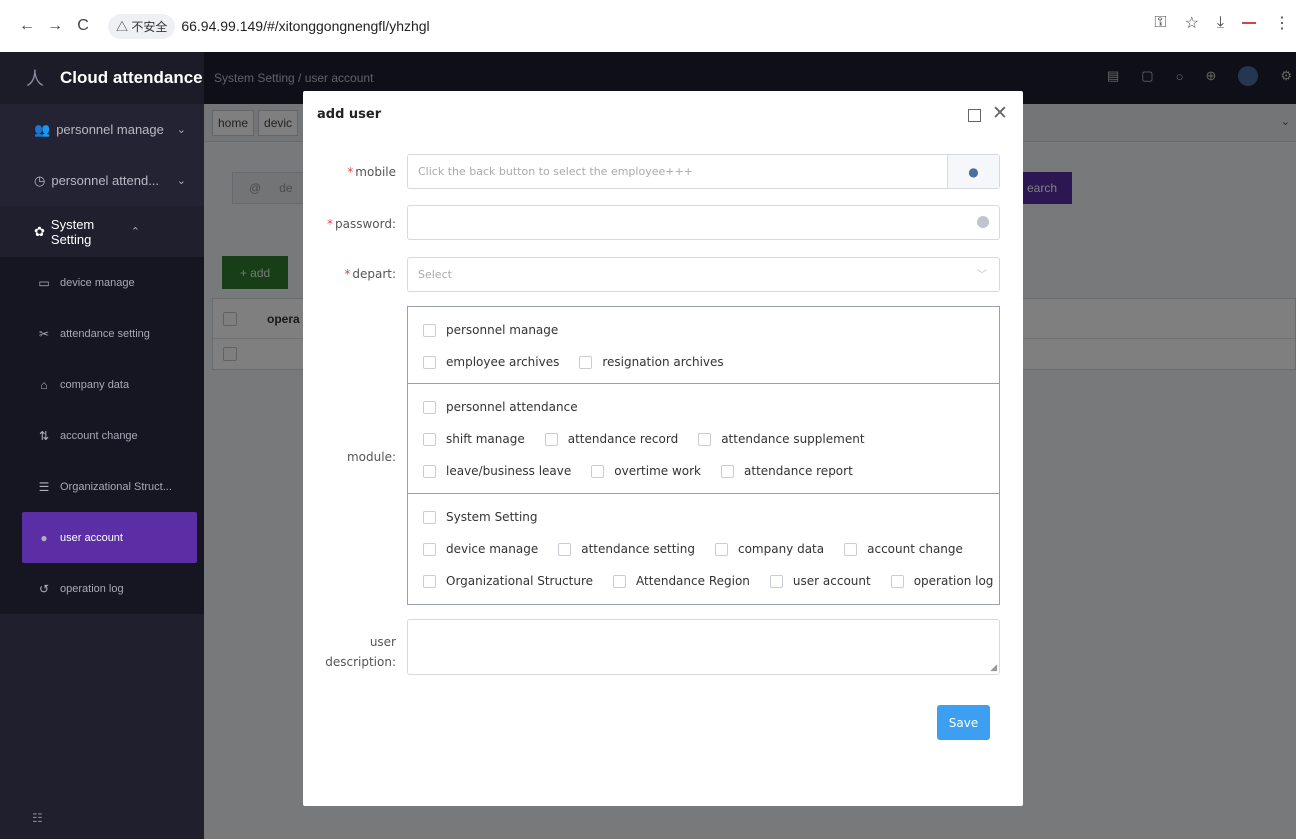 The height and width of the screenshot is (839, 1296). I want to click on clock-icon: ◷, so click(40, 180).